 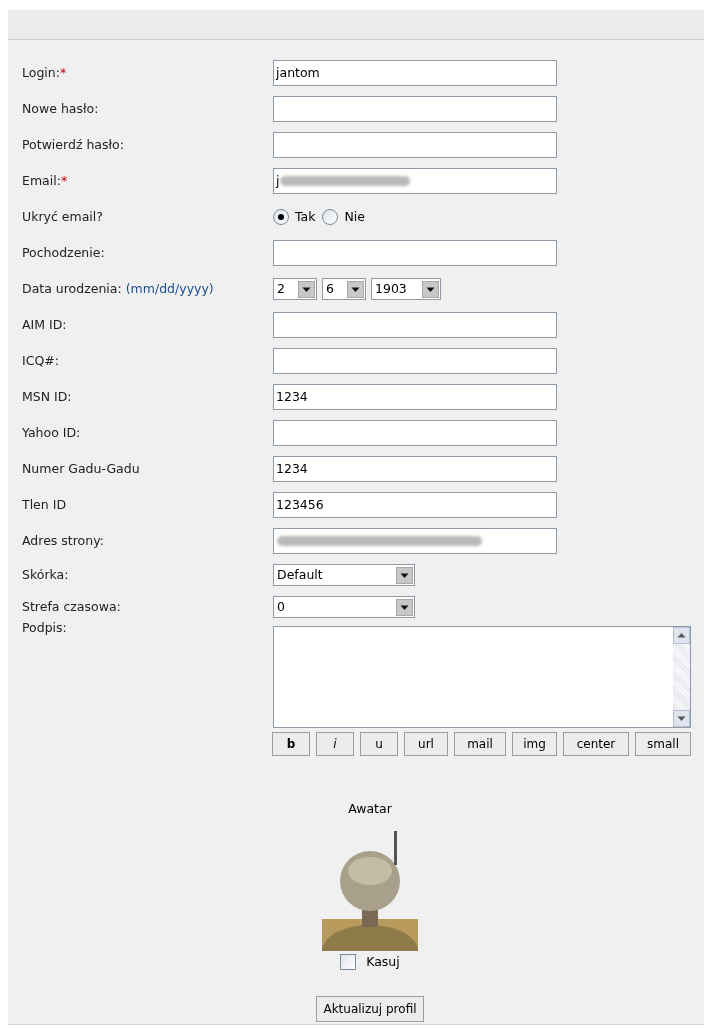 What do you see at coordinates (681, 677) in the screenshot?
I see `scrollbar` at bounding box center [681, 677].